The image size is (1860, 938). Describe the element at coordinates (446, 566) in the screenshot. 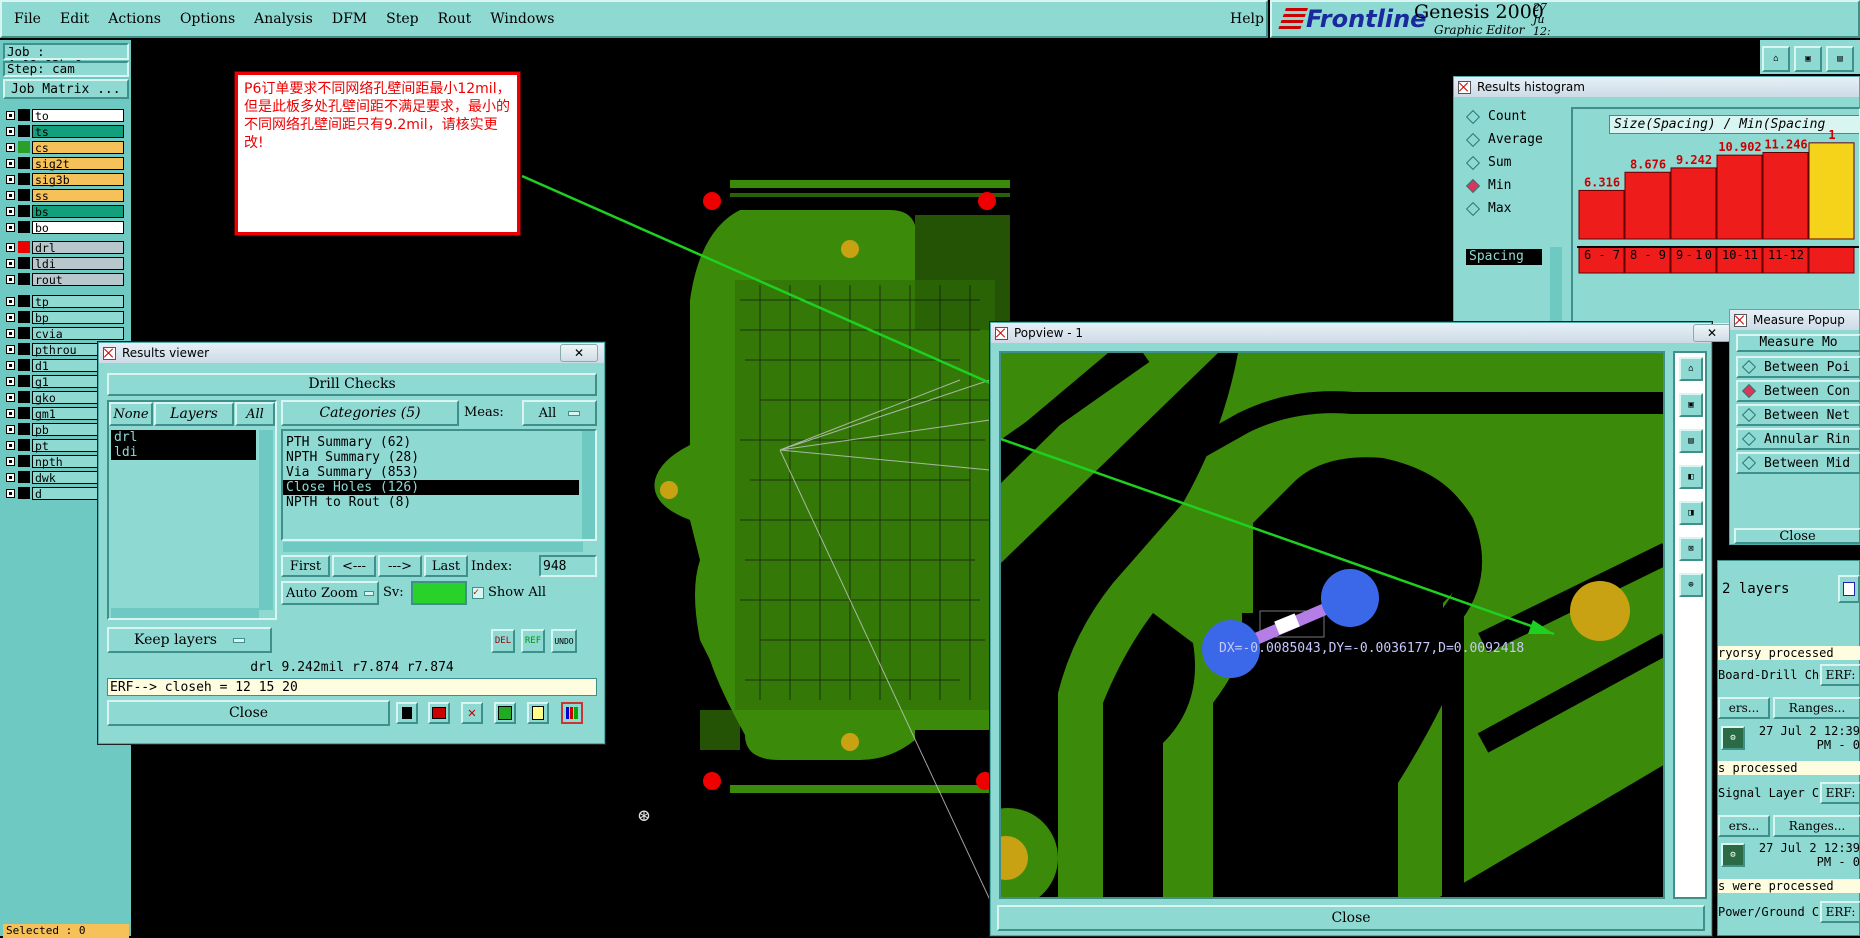

I see `last-button: Last` at that location.